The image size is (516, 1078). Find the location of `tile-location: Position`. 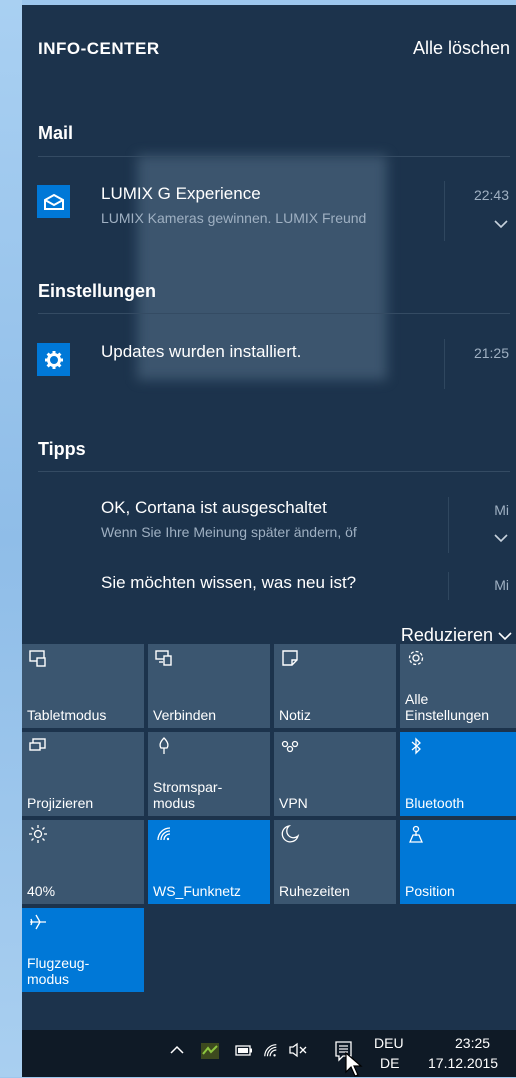

tile-location: Position is located at coordinates (458, 862).